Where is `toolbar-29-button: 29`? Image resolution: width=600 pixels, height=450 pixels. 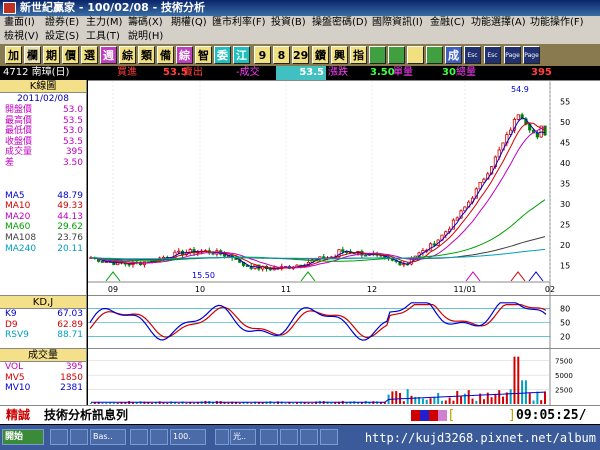 toolbar-29-button: 29 is located at coordinates (300, 55).